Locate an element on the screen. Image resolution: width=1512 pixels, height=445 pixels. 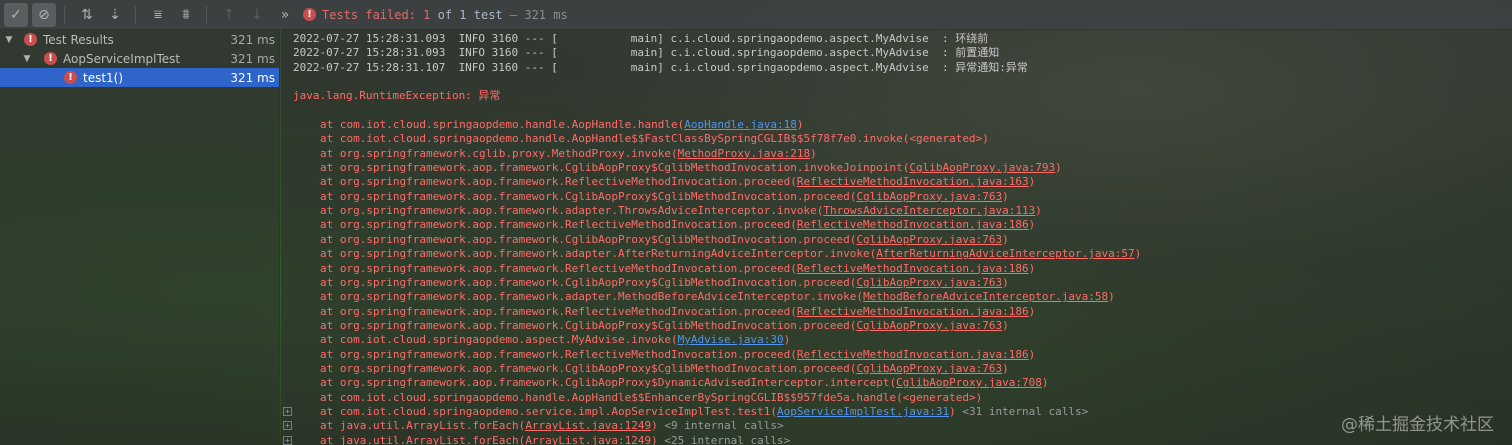
collapse-all-icon: ⩩ is located at coordinates (186, 15).